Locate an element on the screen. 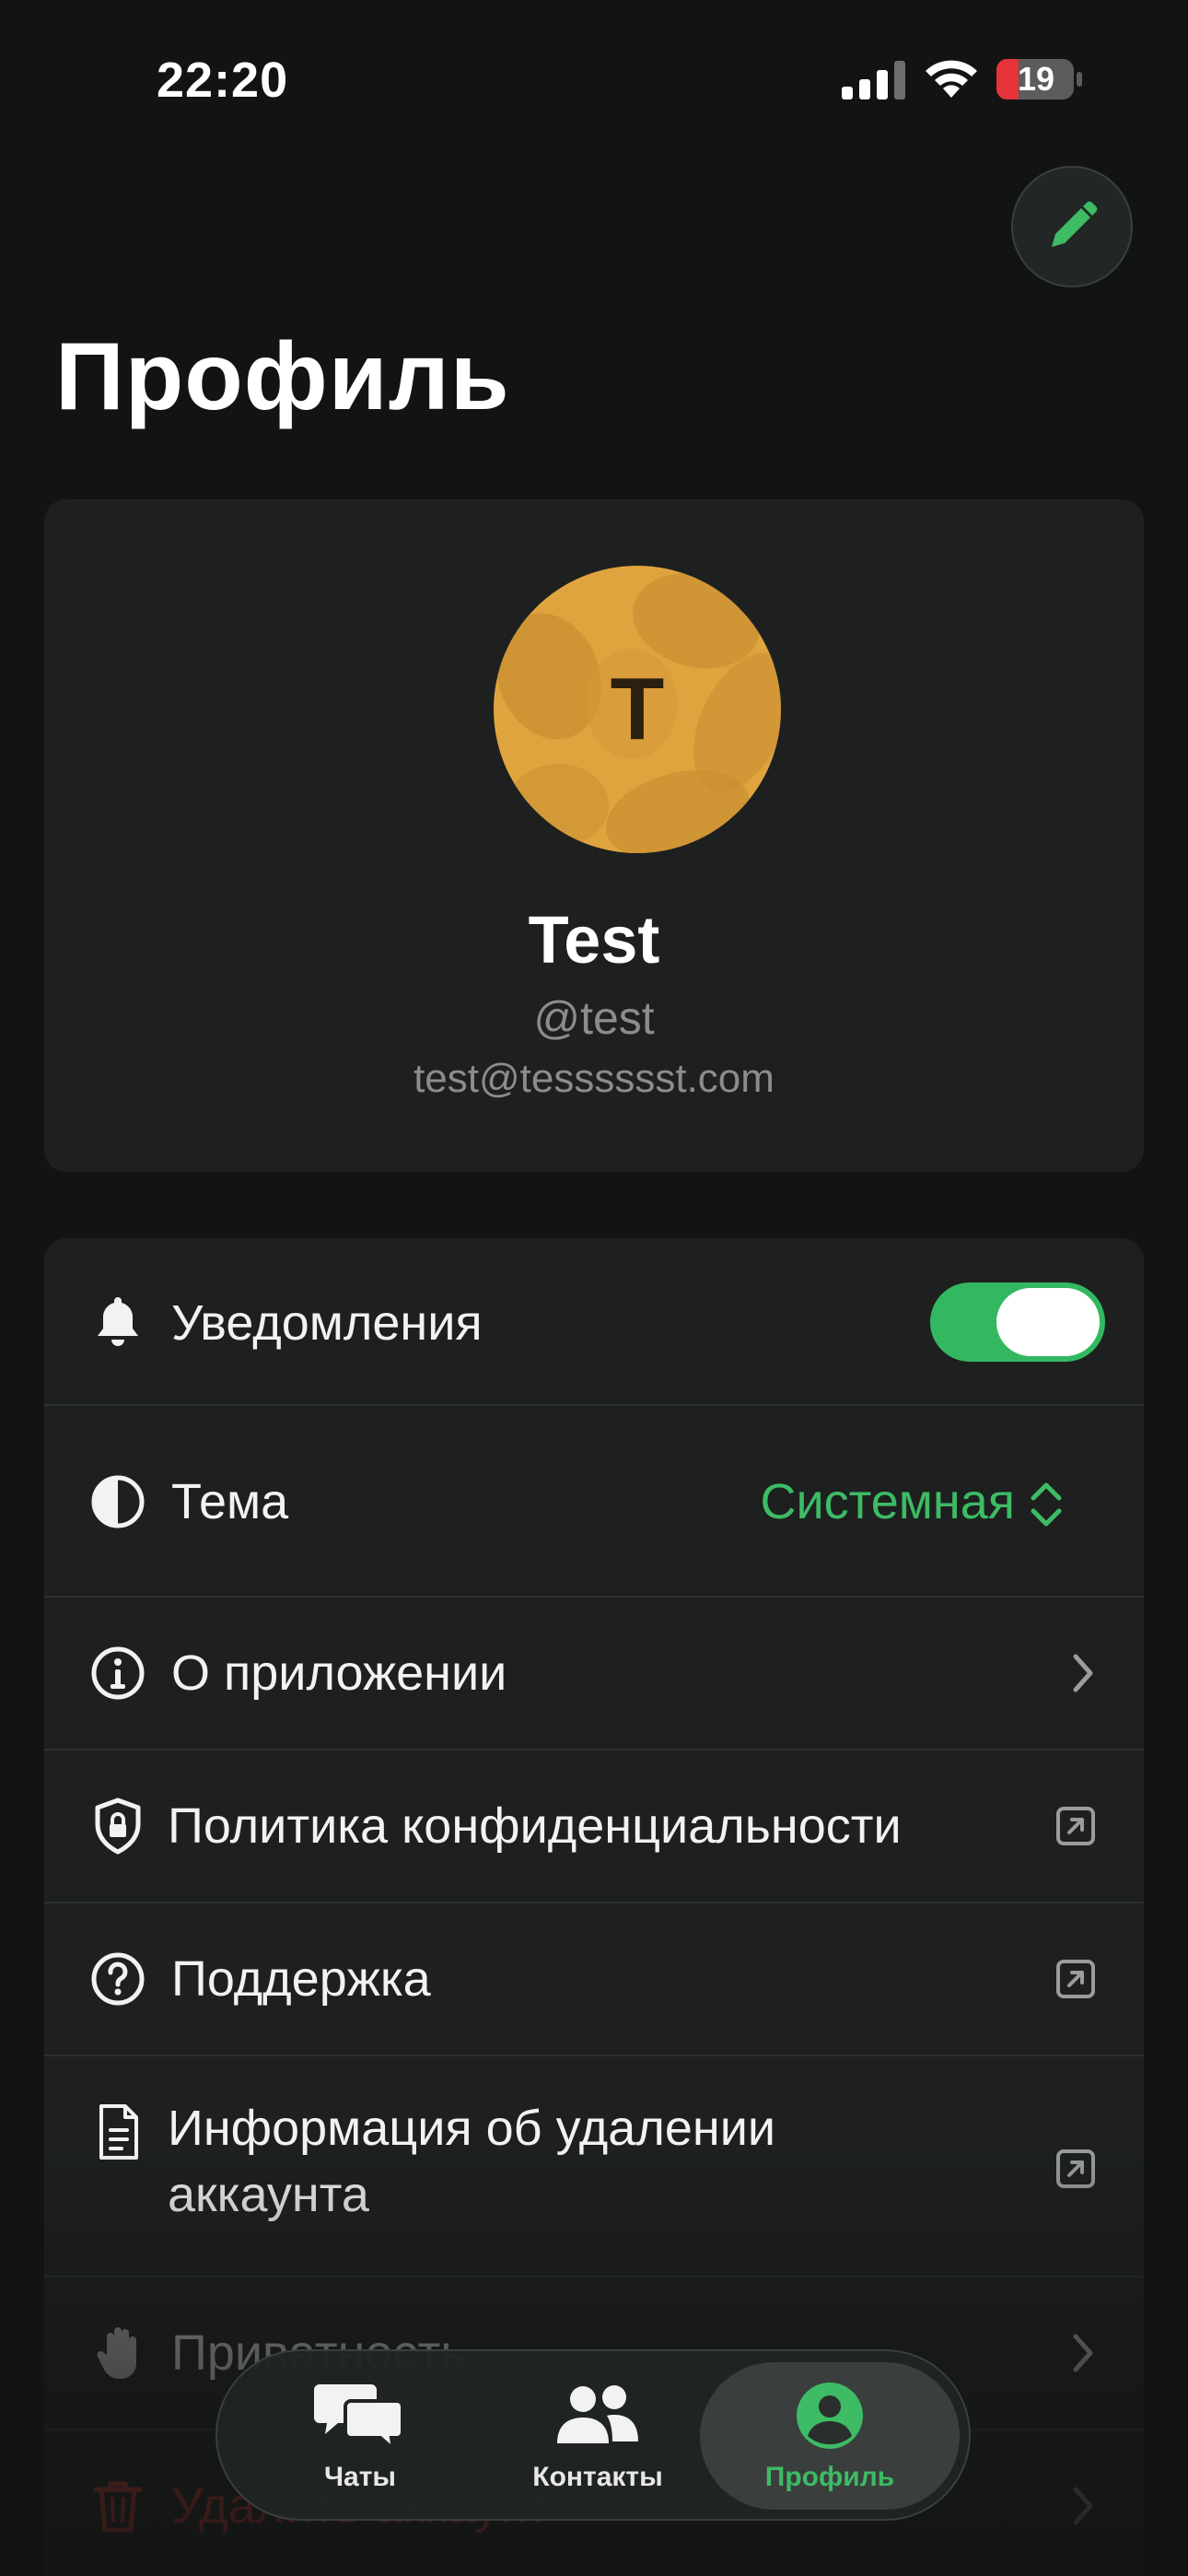  toggle-knob is located at coordinates (1048, 1322).